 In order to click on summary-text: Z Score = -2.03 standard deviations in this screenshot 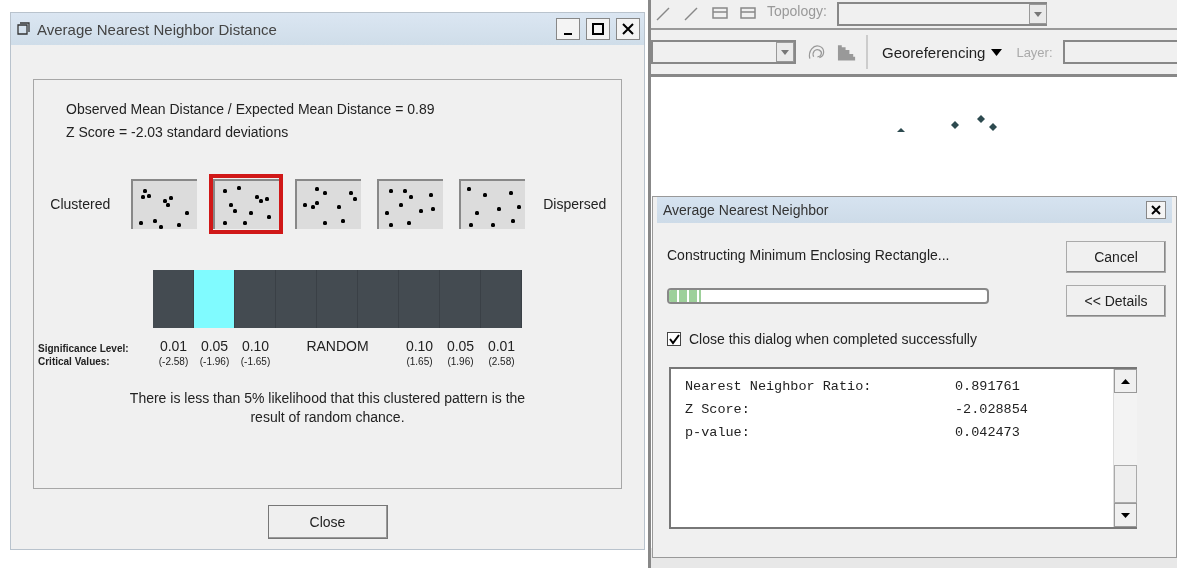, I will do `click(178, 132)`.